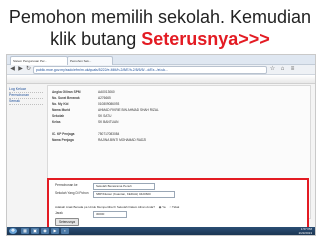  Describe the element at coordinates (282, 69) in the screenshot. I see `home-icon: ⌂` at that location.